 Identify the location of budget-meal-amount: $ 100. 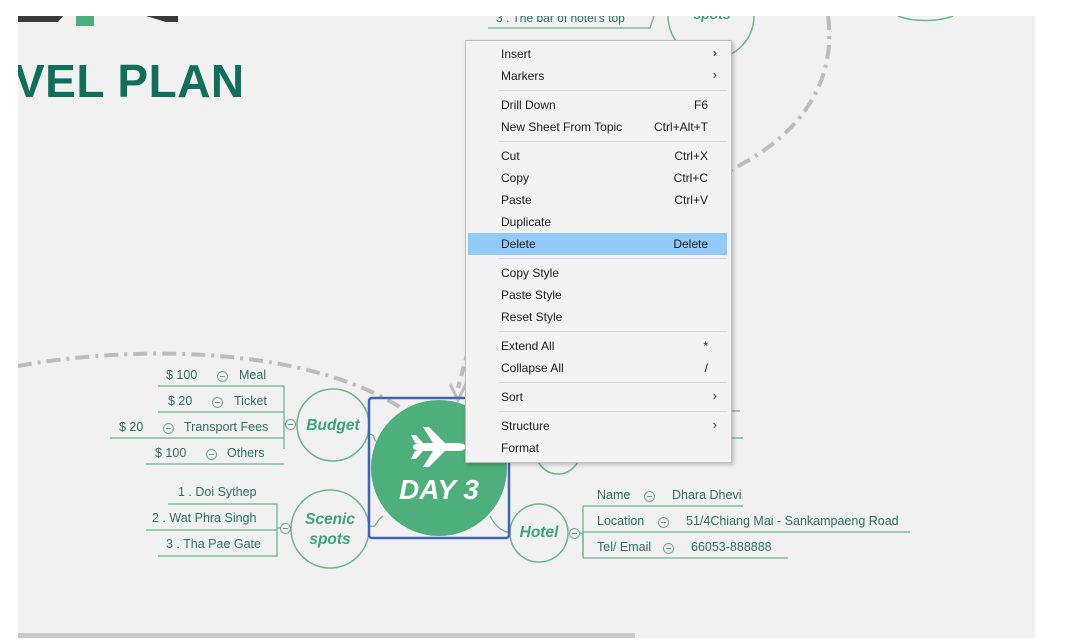
(181, 375).